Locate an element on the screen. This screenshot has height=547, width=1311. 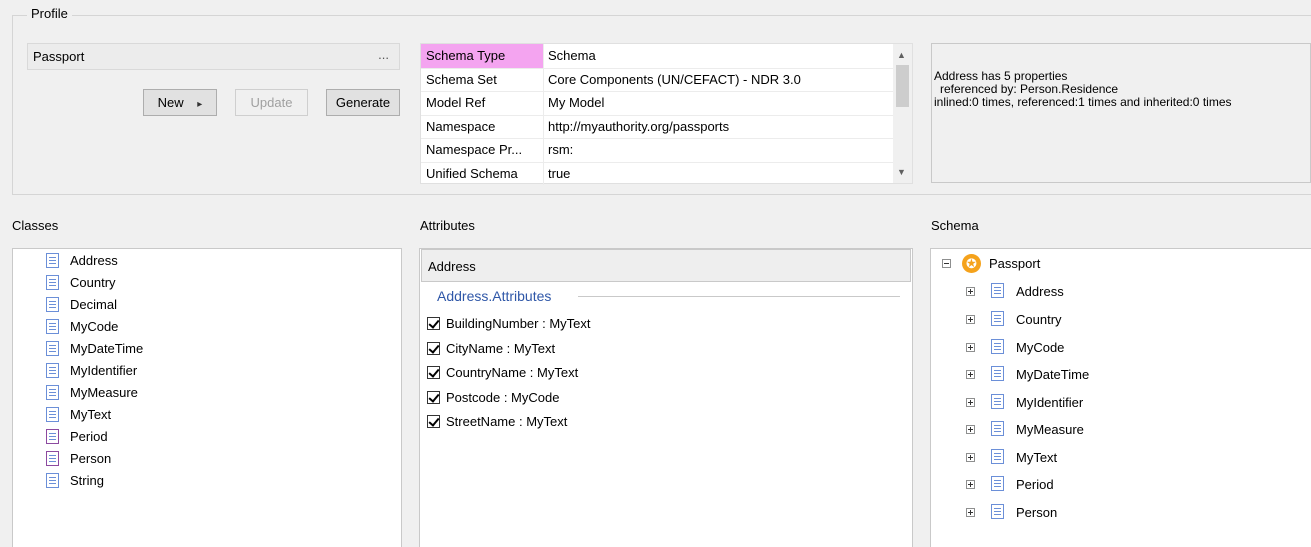
property-value: Schema is located at coordinates (572, 55).